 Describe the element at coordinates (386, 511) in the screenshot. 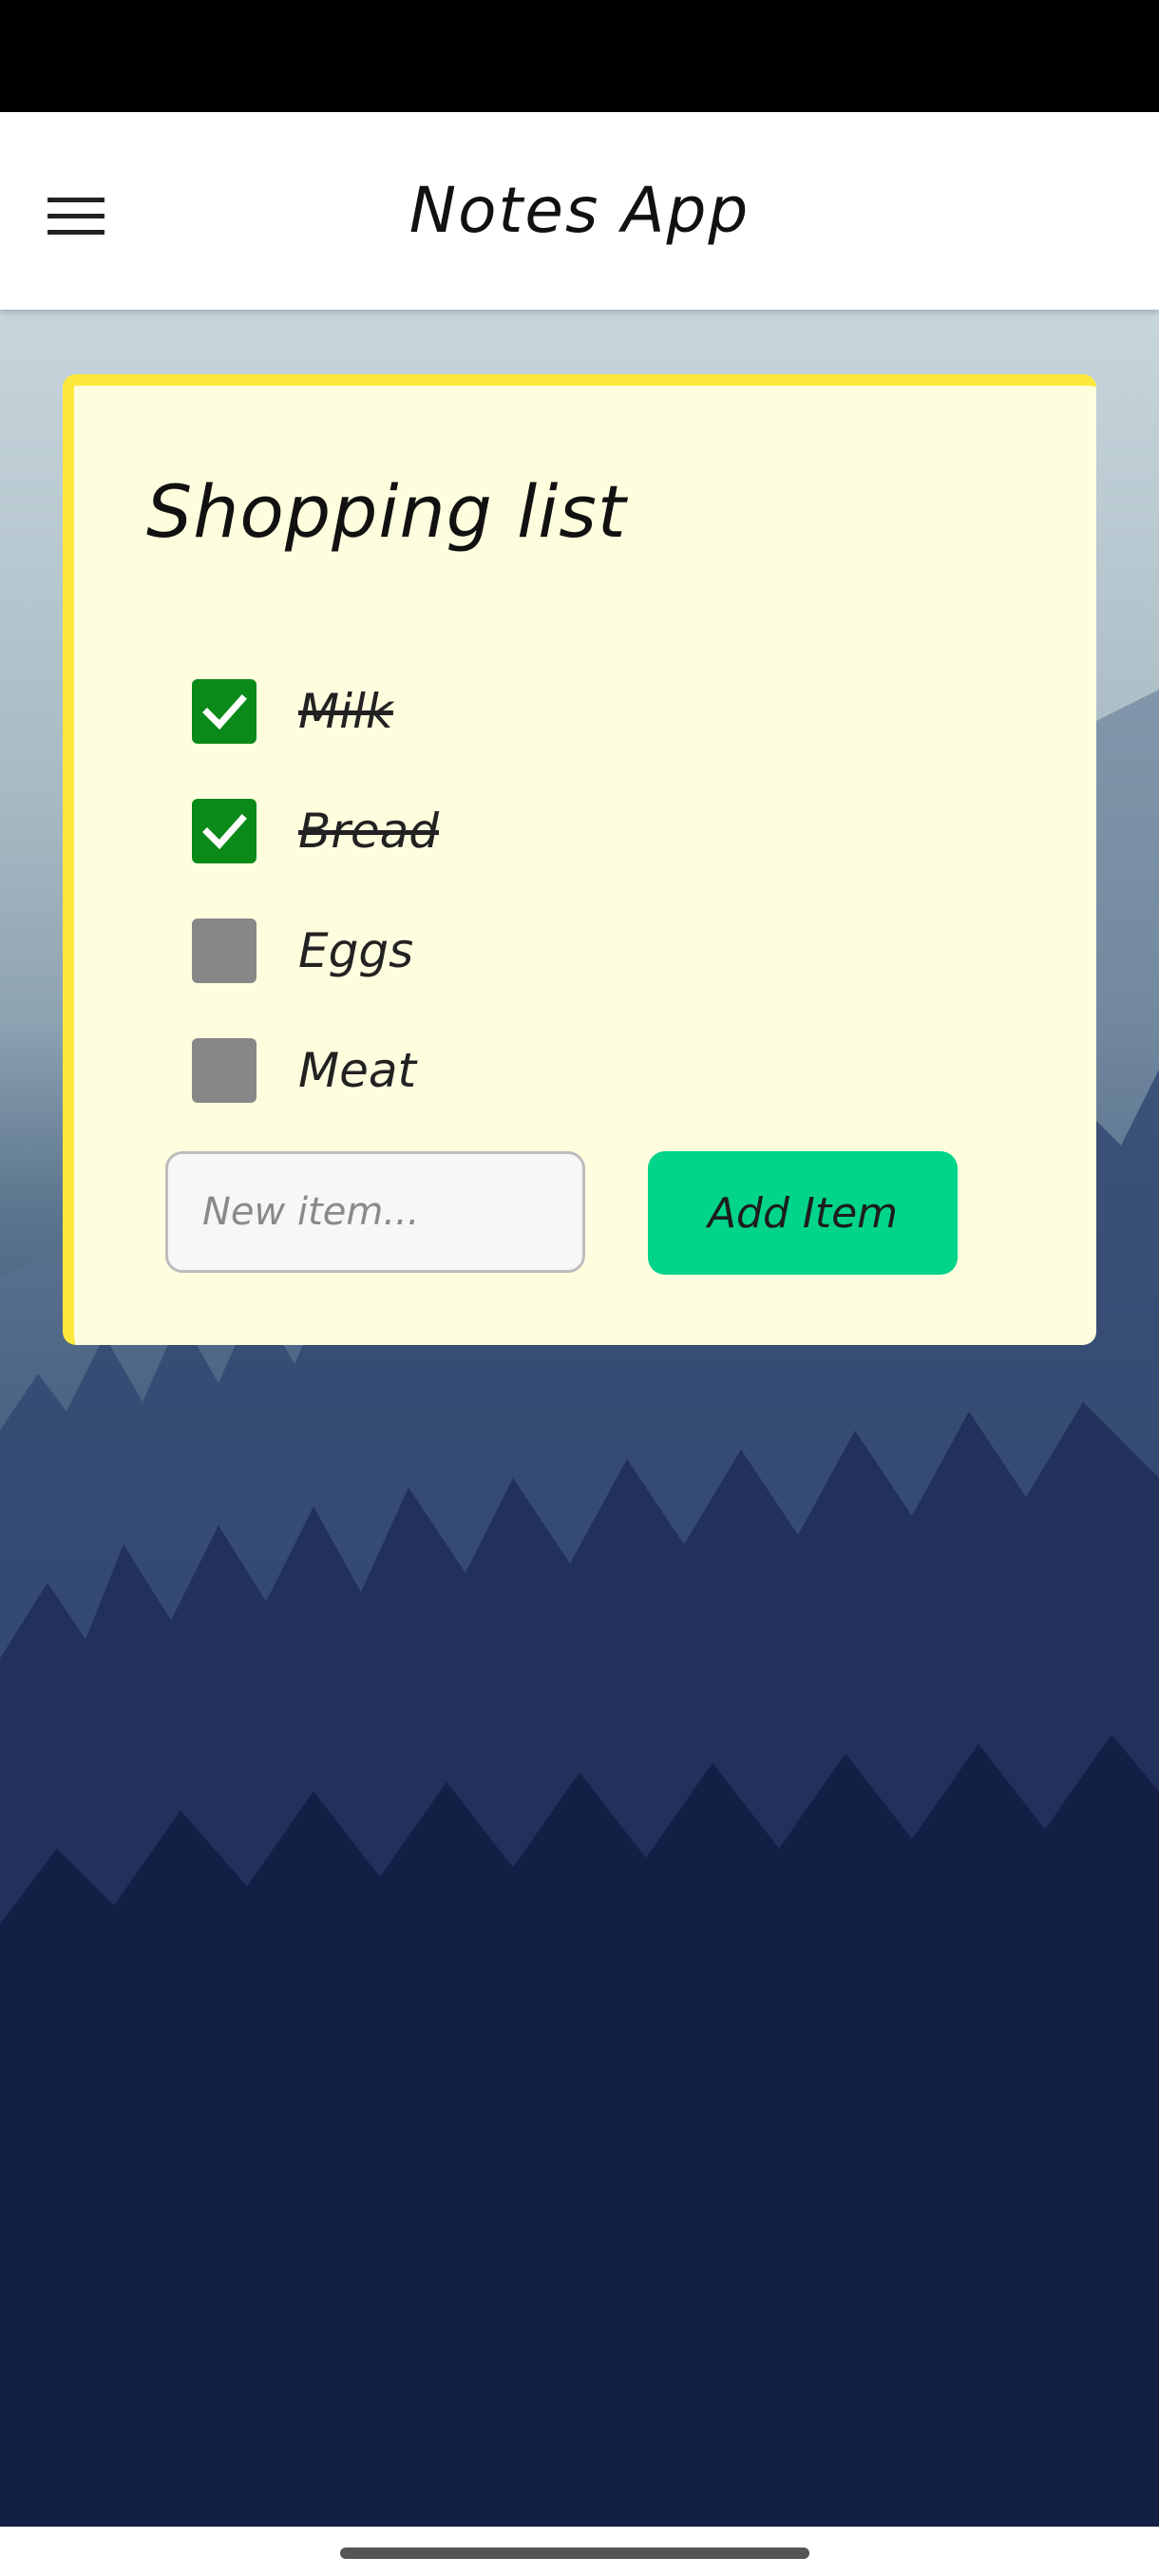

I see `note-title: Shopping list` at that location.